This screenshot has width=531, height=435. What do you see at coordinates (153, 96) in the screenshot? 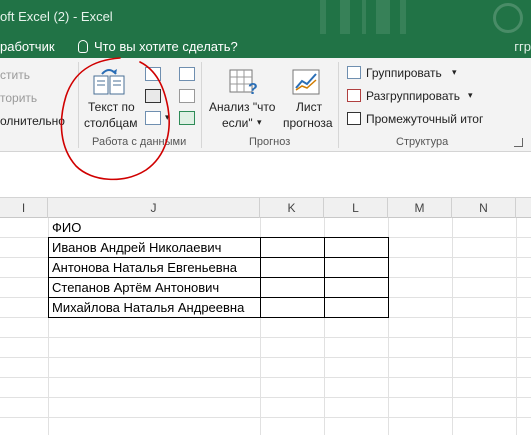
I see `remove-duplicates-icon` at bounding box center [153, 96].